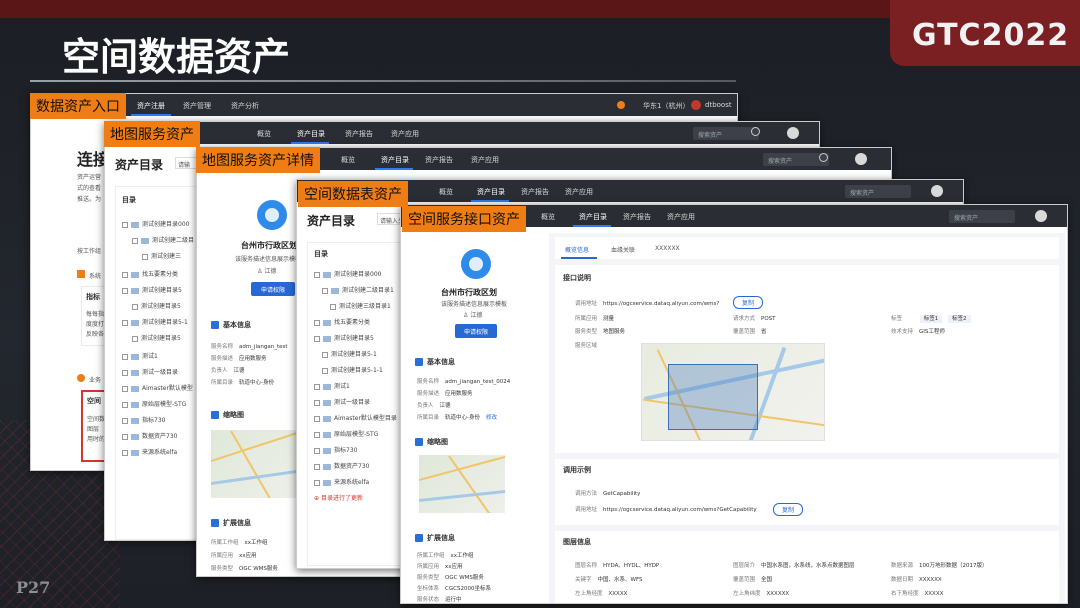 The image size is (1080, 608). I want to click on tag-chip: 标签1, so click(931, 319).